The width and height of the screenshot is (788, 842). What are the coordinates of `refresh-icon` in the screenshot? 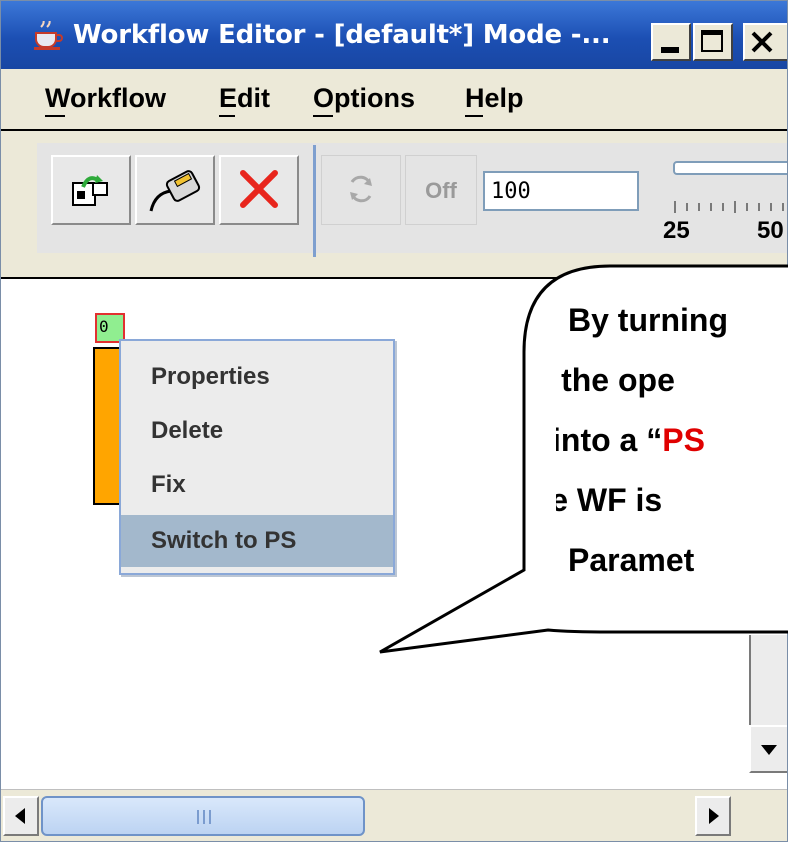 It's located at (361, 189).